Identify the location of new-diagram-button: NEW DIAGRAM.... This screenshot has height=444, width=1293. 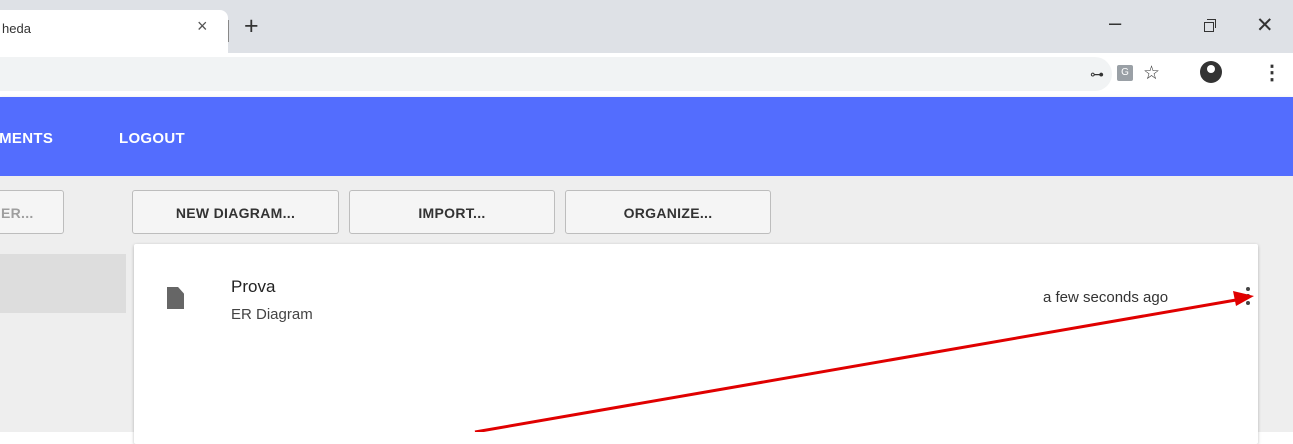
(235, 212).